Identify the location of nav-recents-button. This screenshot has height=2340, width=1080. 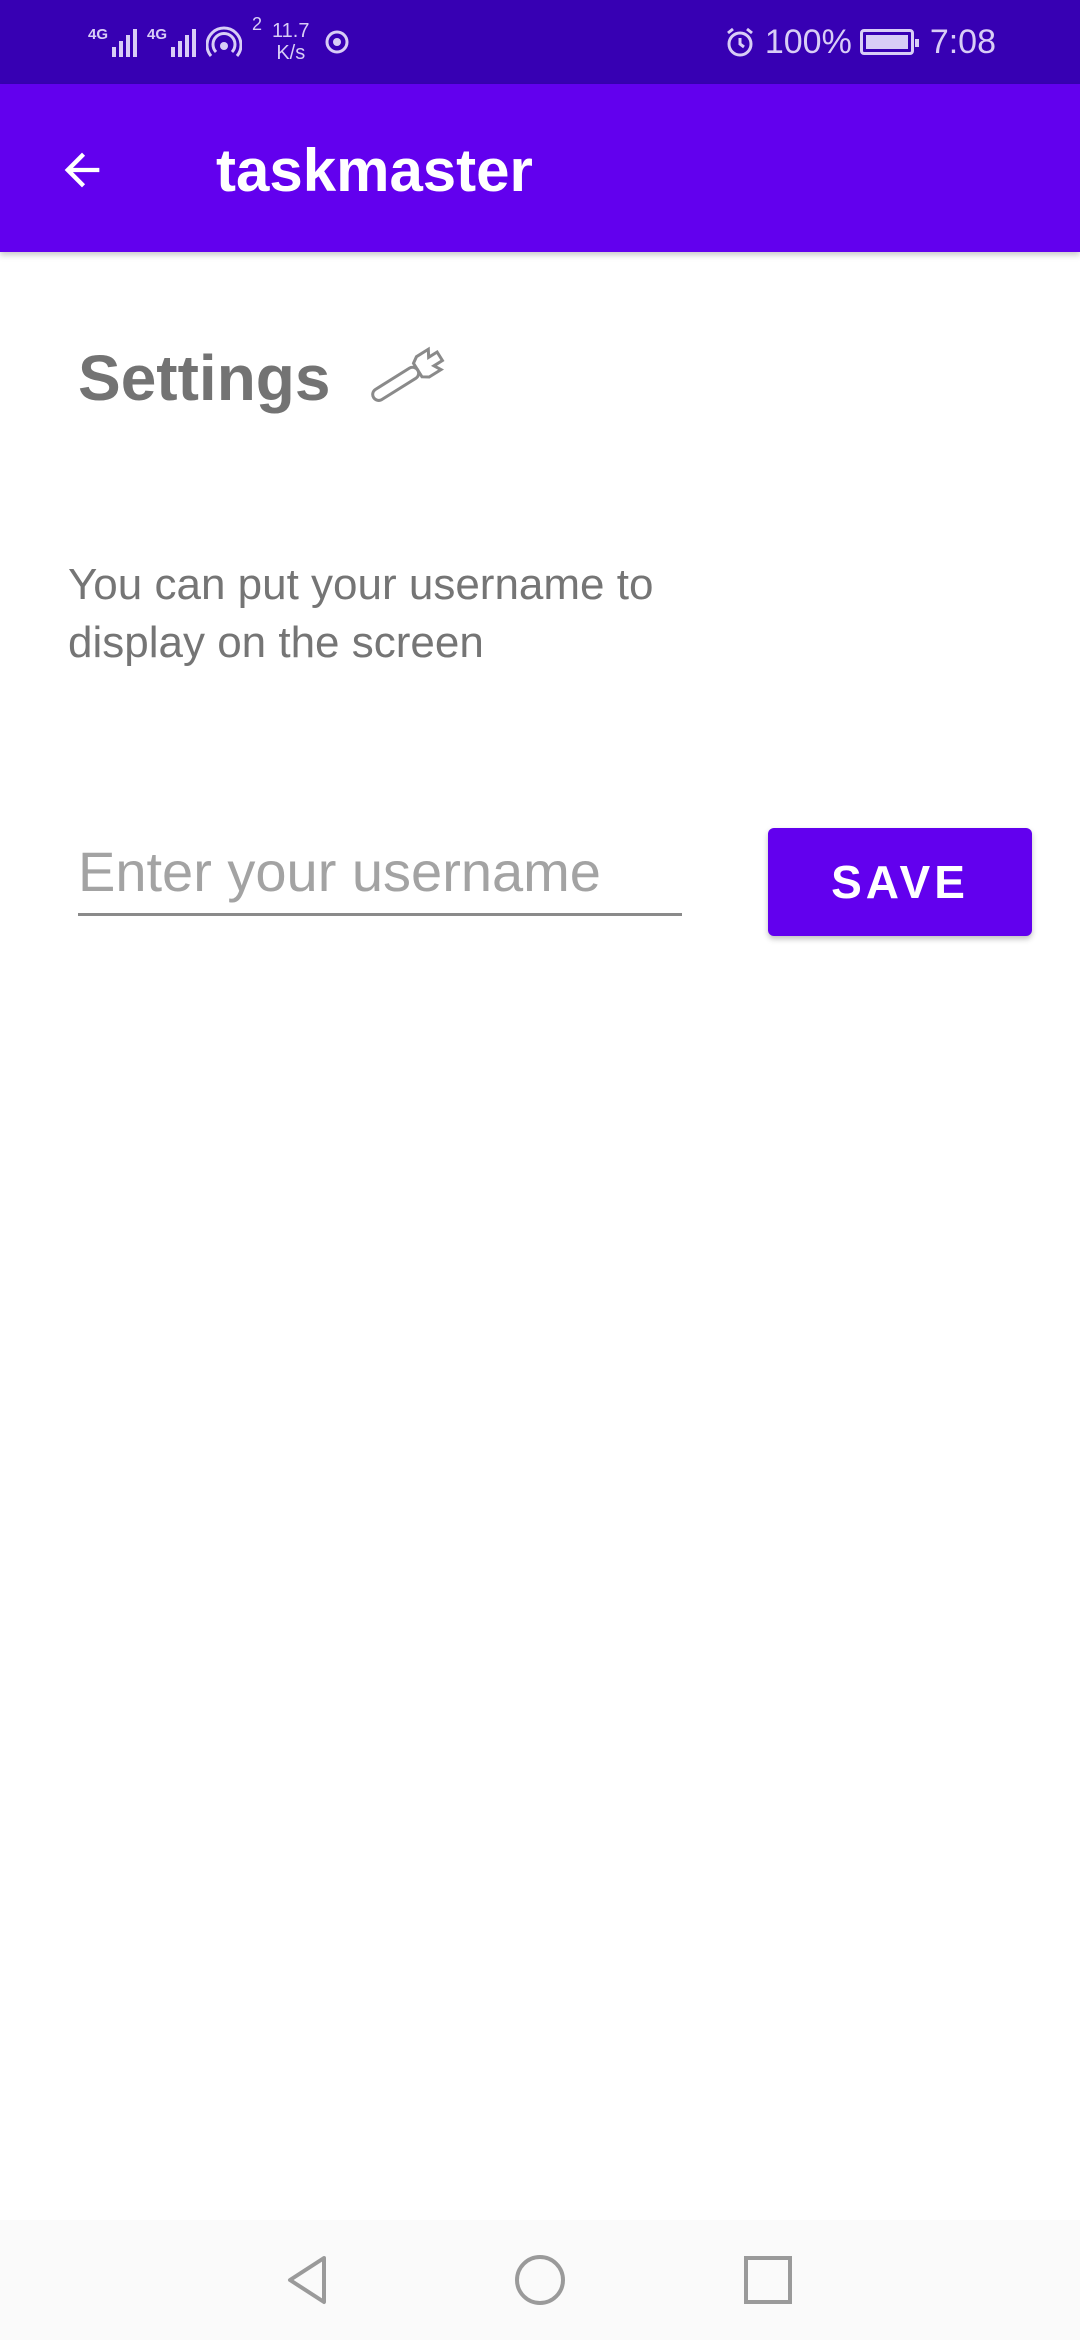
(768, 2280).